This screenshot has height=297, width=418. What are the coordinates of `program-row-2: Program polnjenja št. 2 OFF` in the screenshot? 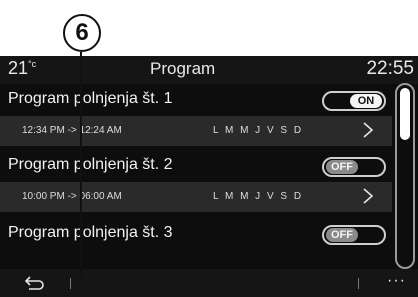 It's located at (196, 166).